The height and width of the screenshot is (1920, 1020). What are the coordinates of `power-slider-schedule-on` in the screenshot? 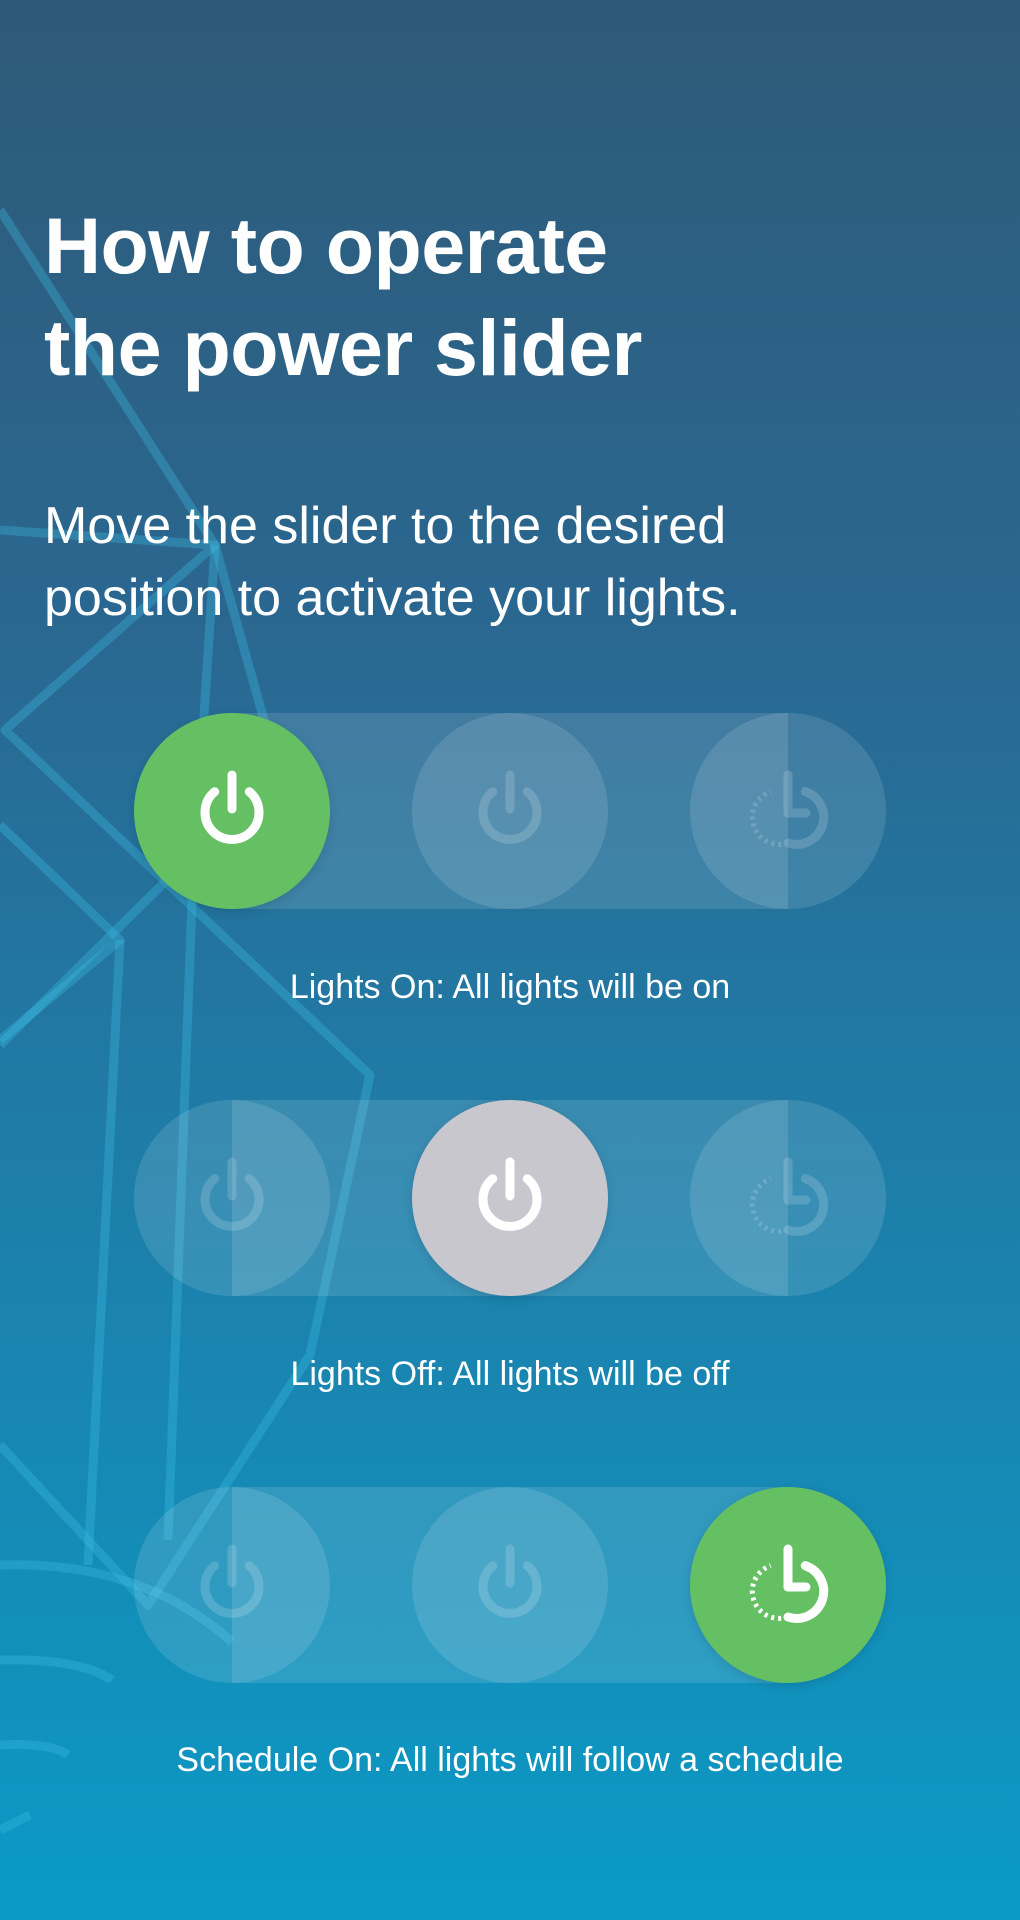 It's located at (510, 1585).